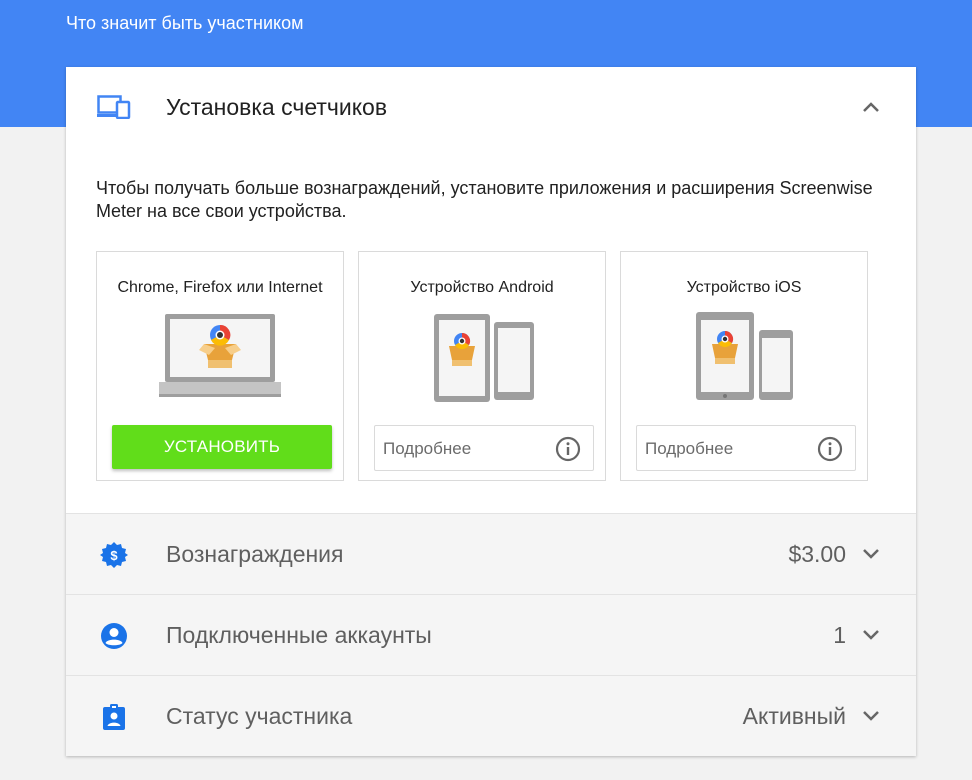 The height and width of the screenshot is (780, 972). What do you see at coordinates (299, 635) in the screenshot?
I see `connected-accounts-label: Подключенные аккаунты` at bounding box center [299, 635].